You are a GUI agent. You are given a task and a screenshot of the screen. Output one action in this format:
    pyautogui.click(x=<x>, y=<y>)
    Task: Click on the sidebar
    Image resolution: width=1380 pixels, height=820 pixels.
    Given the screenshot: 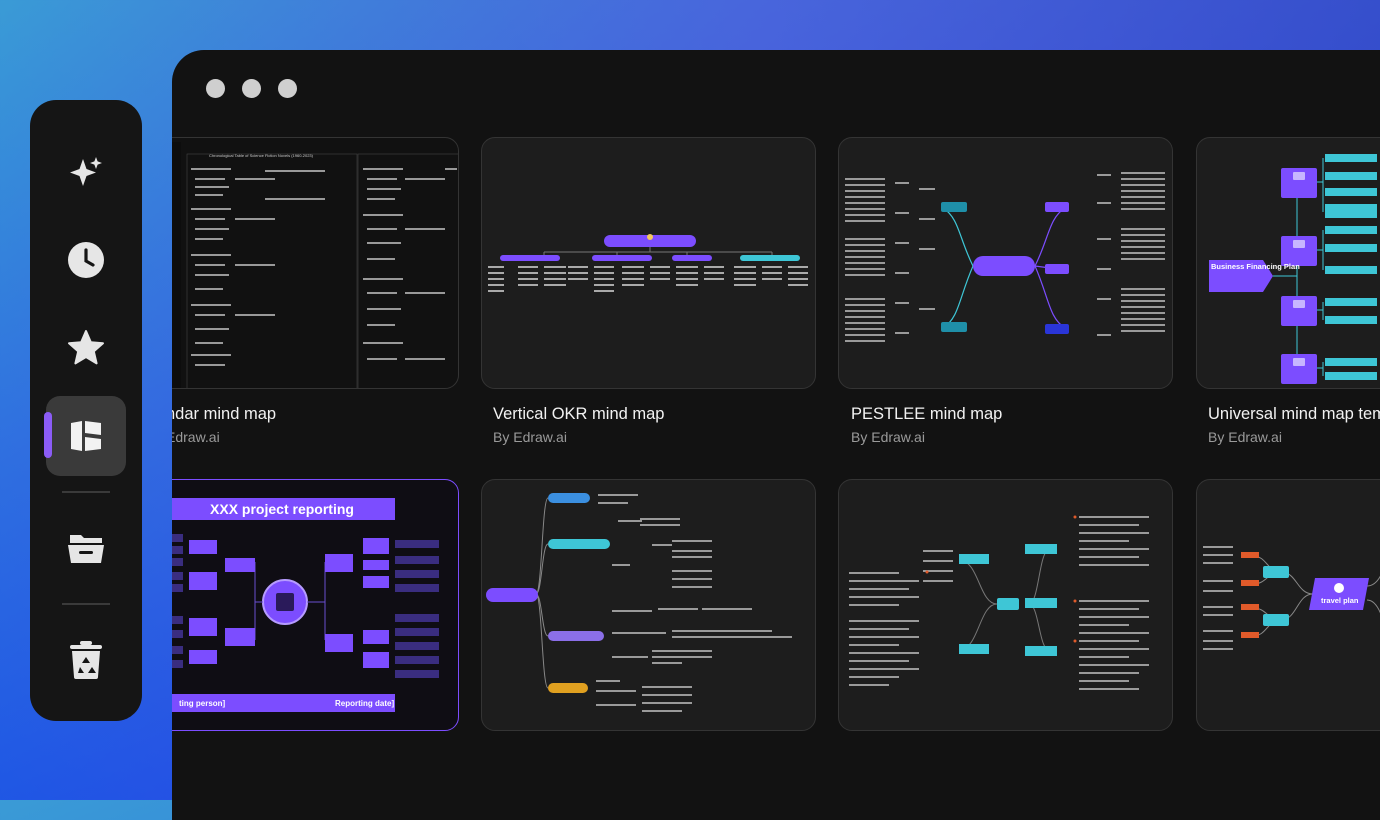 What is the action you would take?
    pyautogui.click(x=86, y=410)
    